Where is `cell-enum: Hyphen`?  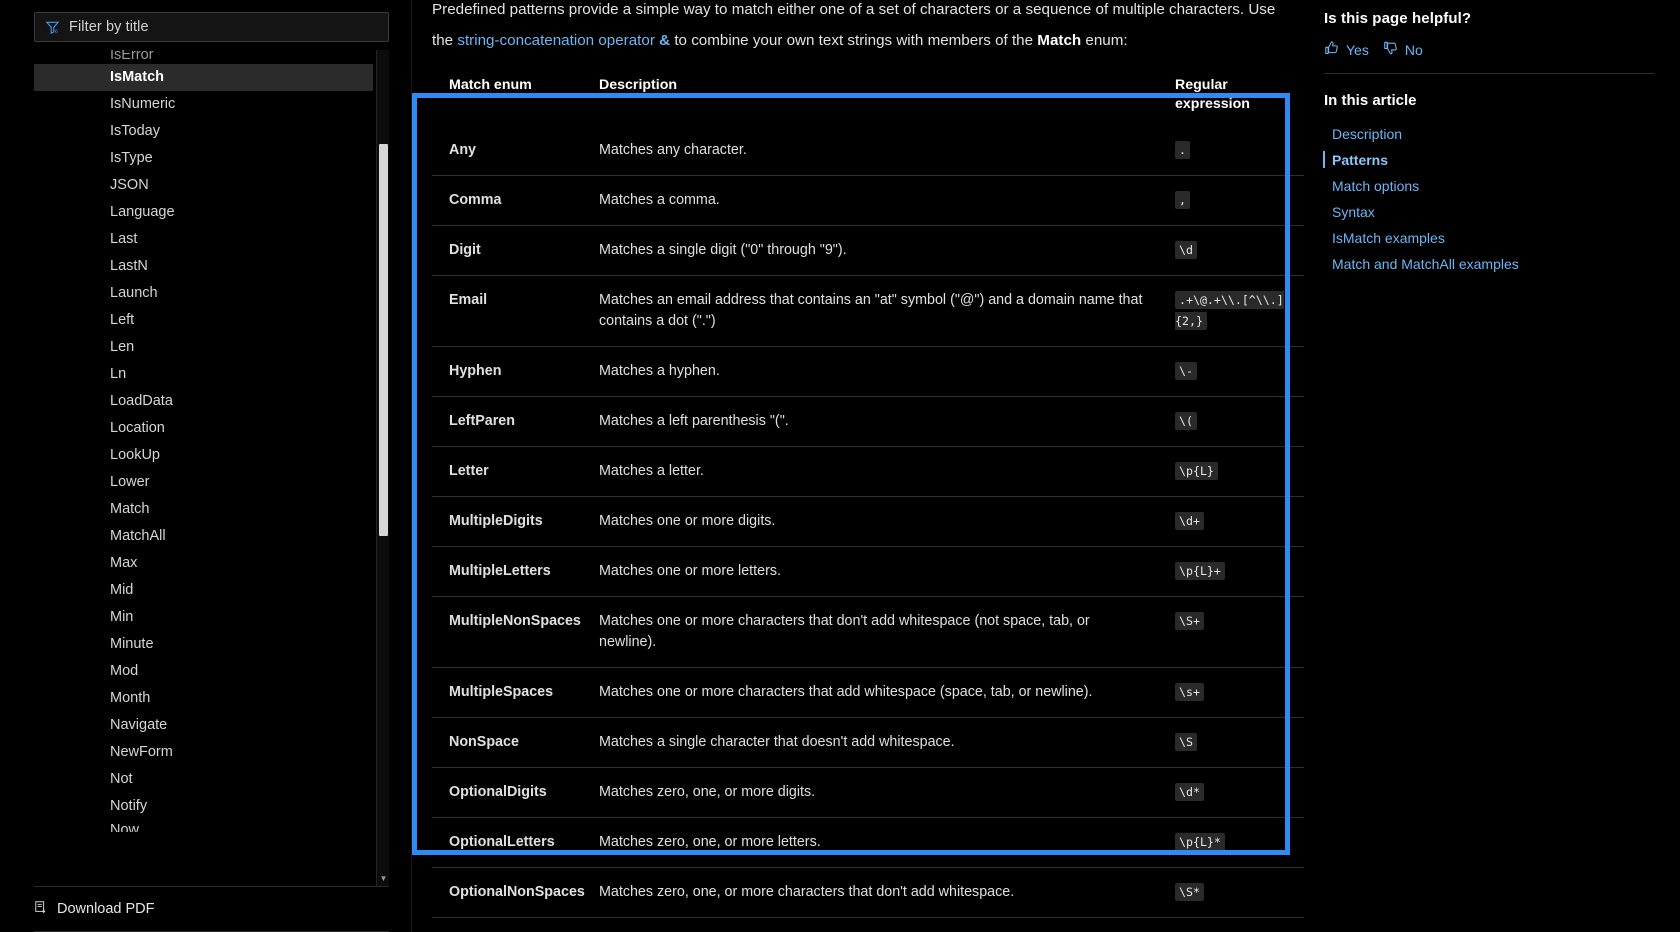
cell-enum: Hyphen is located at coordinates (507, 371).